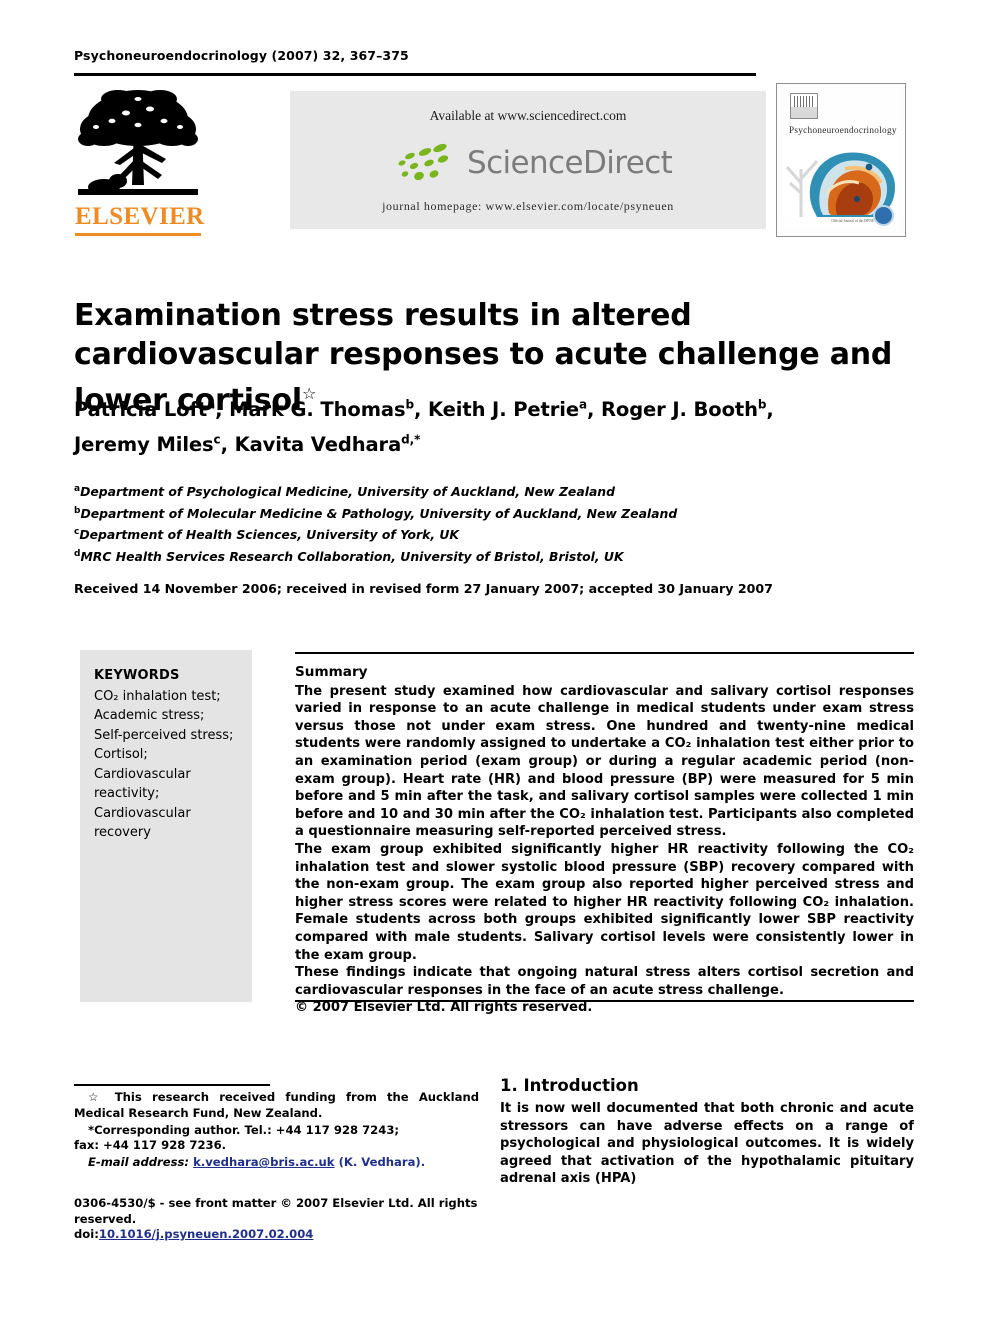 The image size is (992, 1323). I want to click on funding-marker: ☆, so click(96, 1097).